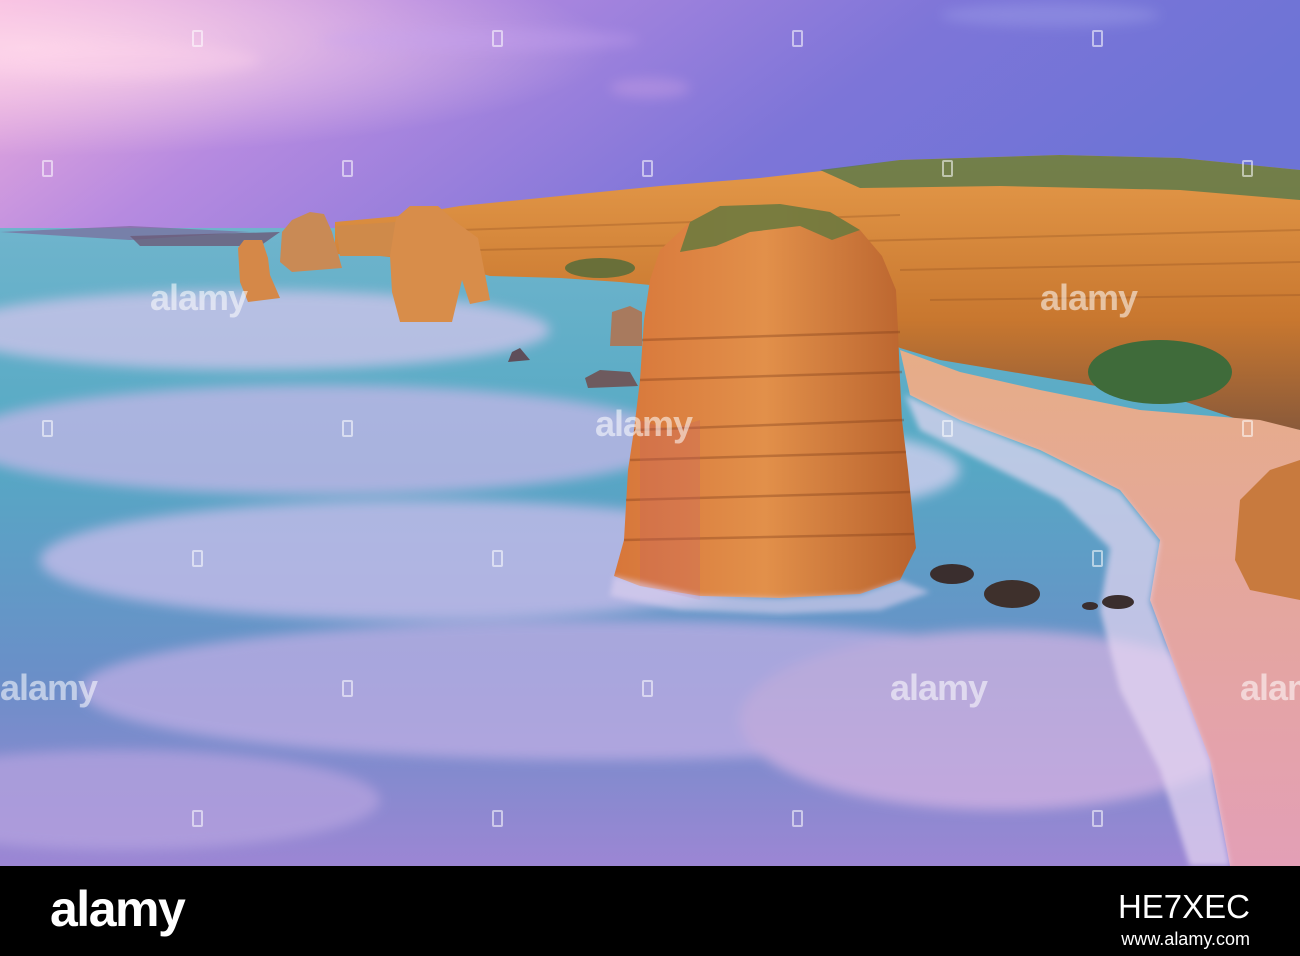  Describe the element at coordinates (1183, 906) in the screenshot. I see `image-code: HE7XEC` at that location.